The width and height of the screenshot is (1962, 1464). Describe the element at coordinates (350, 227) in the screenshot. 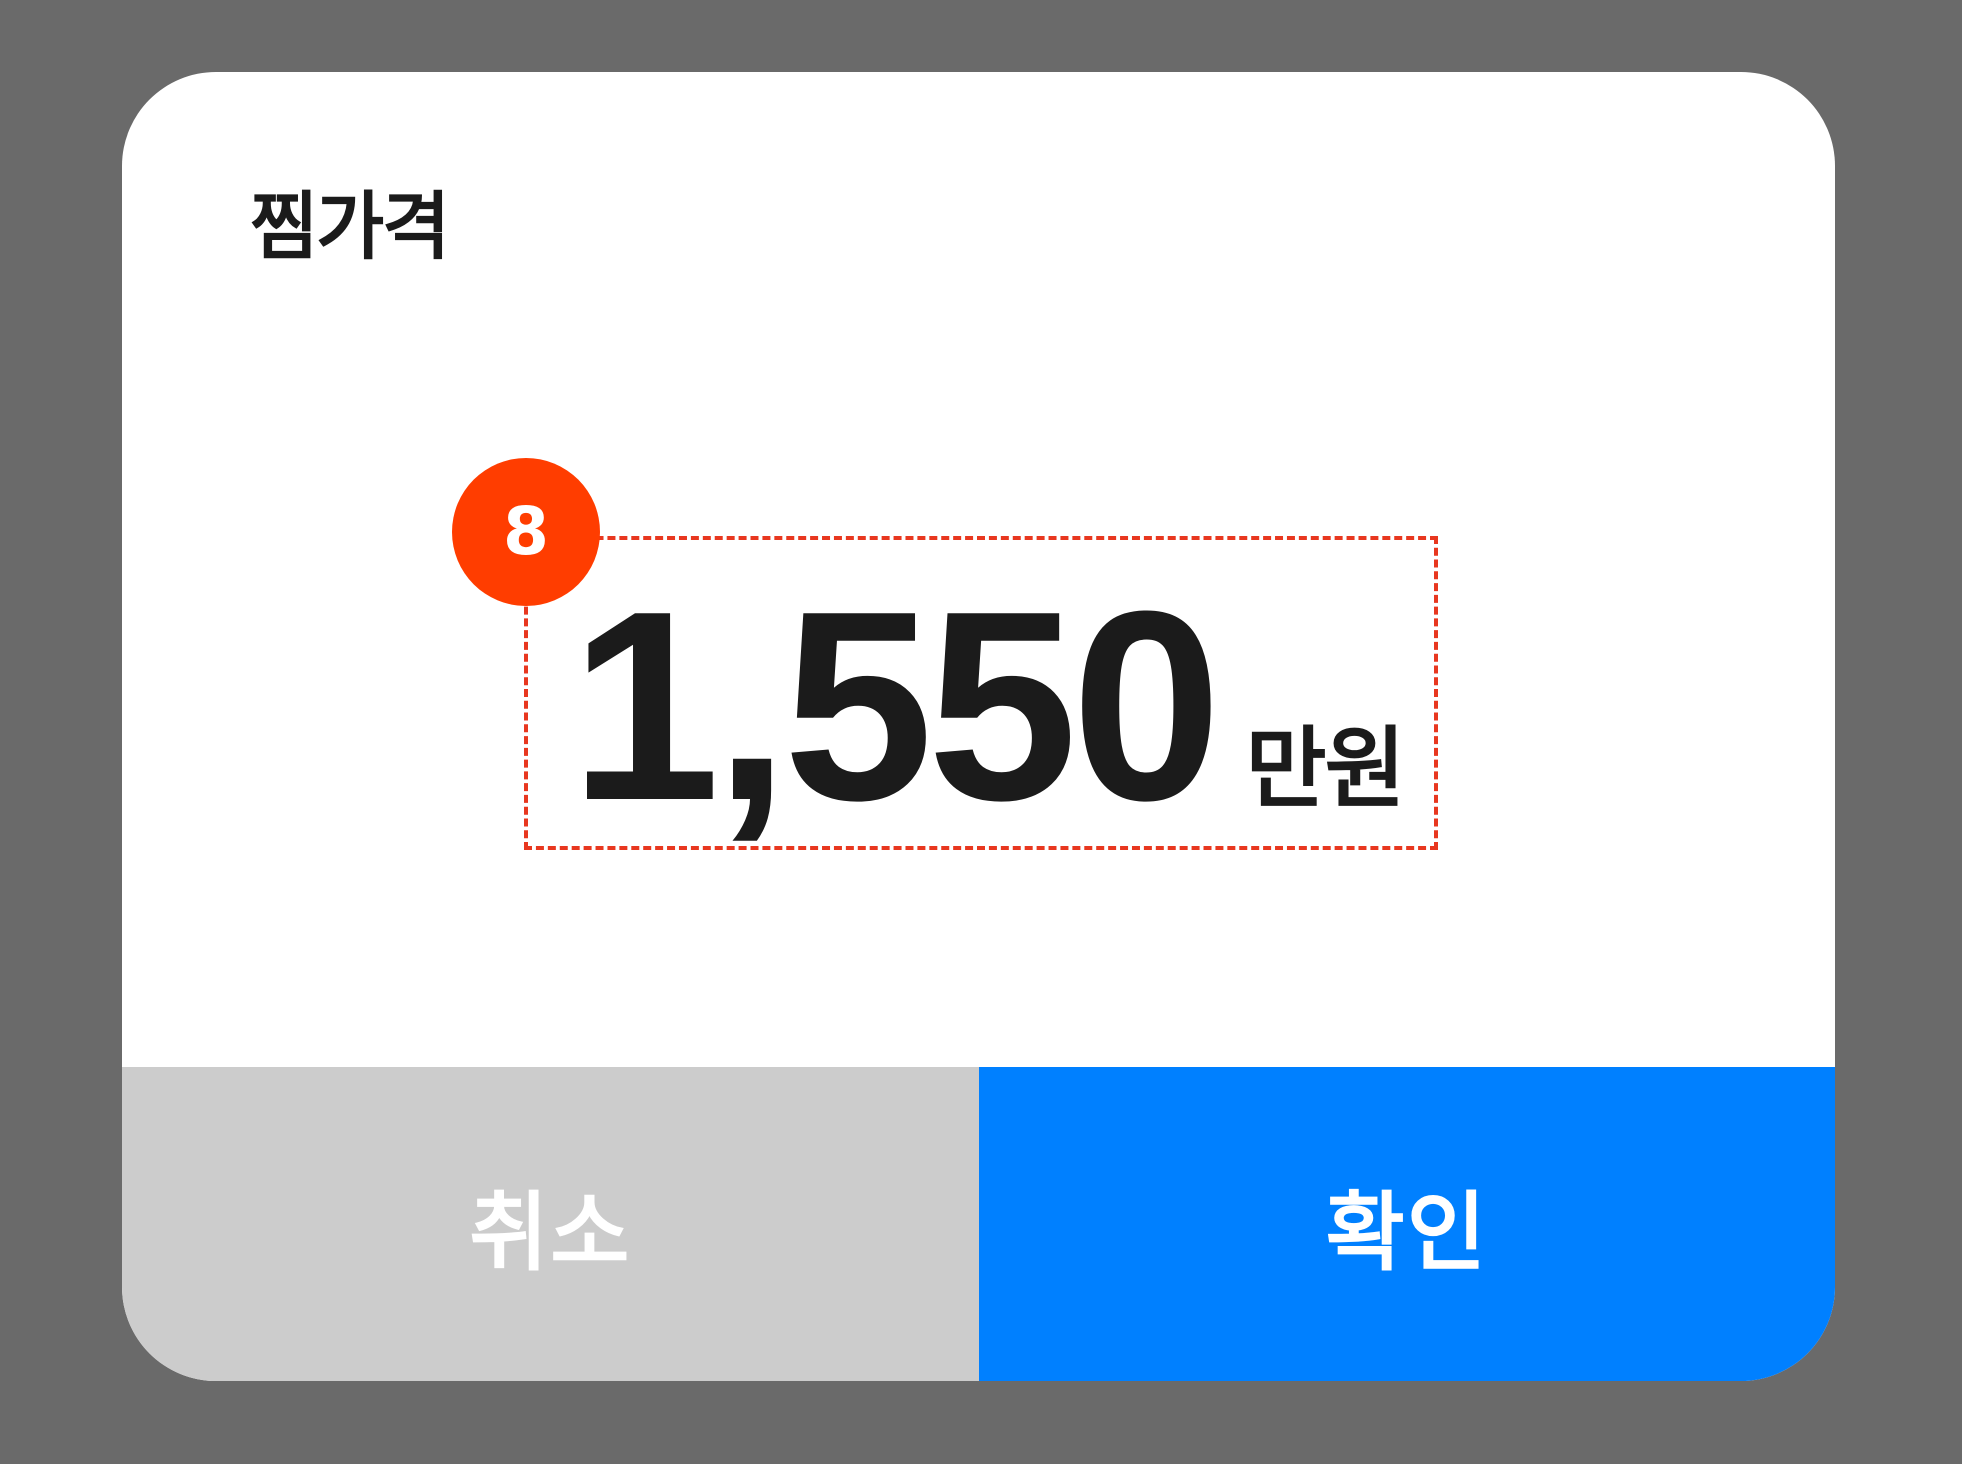

I see `dialog-title: 찜가격` at that location.